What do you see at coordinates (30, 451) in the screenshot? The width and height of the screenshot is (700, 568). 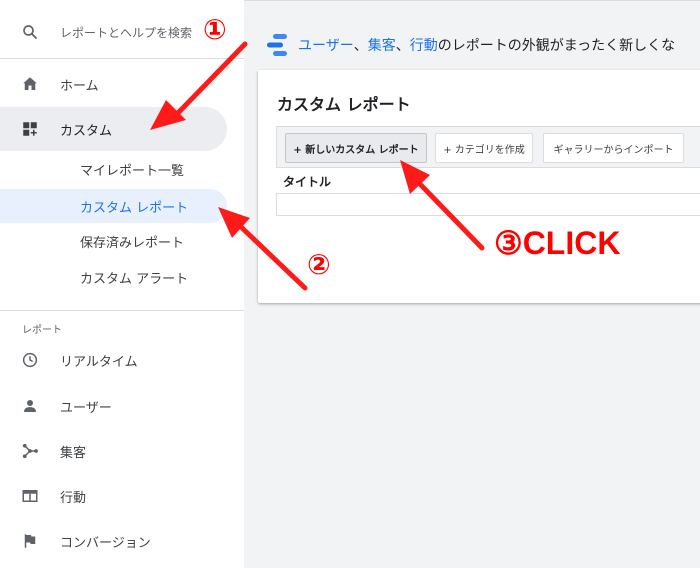 I see `acquisition-icon` at bounding box center [30, 451].